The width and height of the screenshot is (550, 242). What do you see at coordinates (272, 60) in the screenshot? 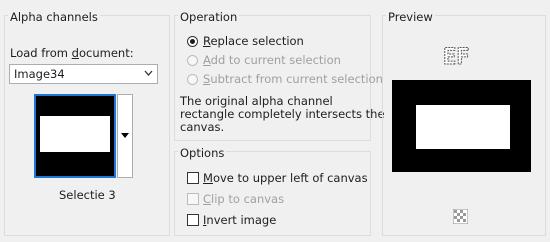
I see `add-to-selection-label: Add to current selection` at bounding box center [272, 60].